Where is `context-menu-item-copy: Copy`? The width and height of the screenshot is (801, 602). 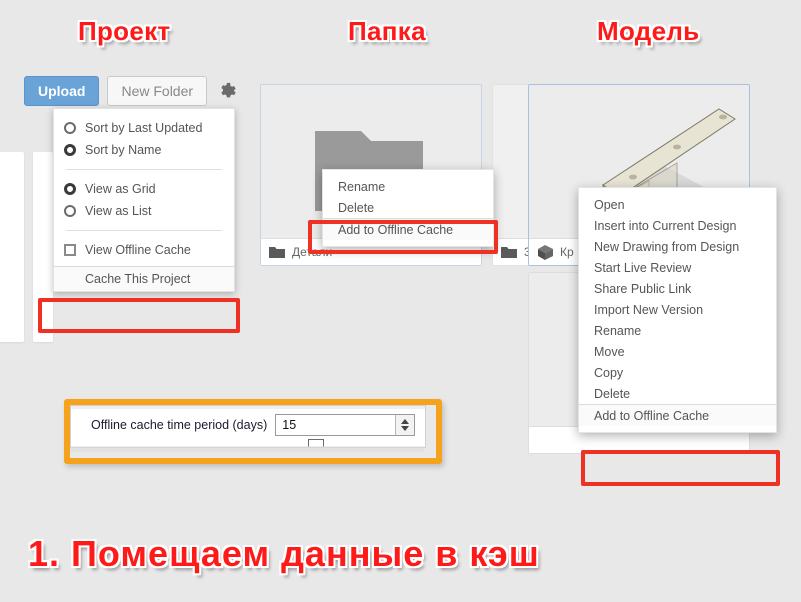
context-menu-item-copy: Copy is located at coordinates (677, 372).